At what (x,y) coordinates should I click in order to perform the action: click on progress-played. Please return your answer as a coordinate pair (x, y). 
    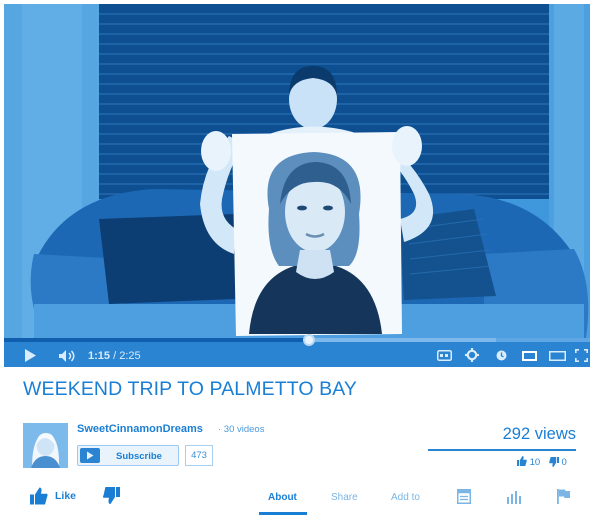
    Looking at the image, I should click on (156, 340).